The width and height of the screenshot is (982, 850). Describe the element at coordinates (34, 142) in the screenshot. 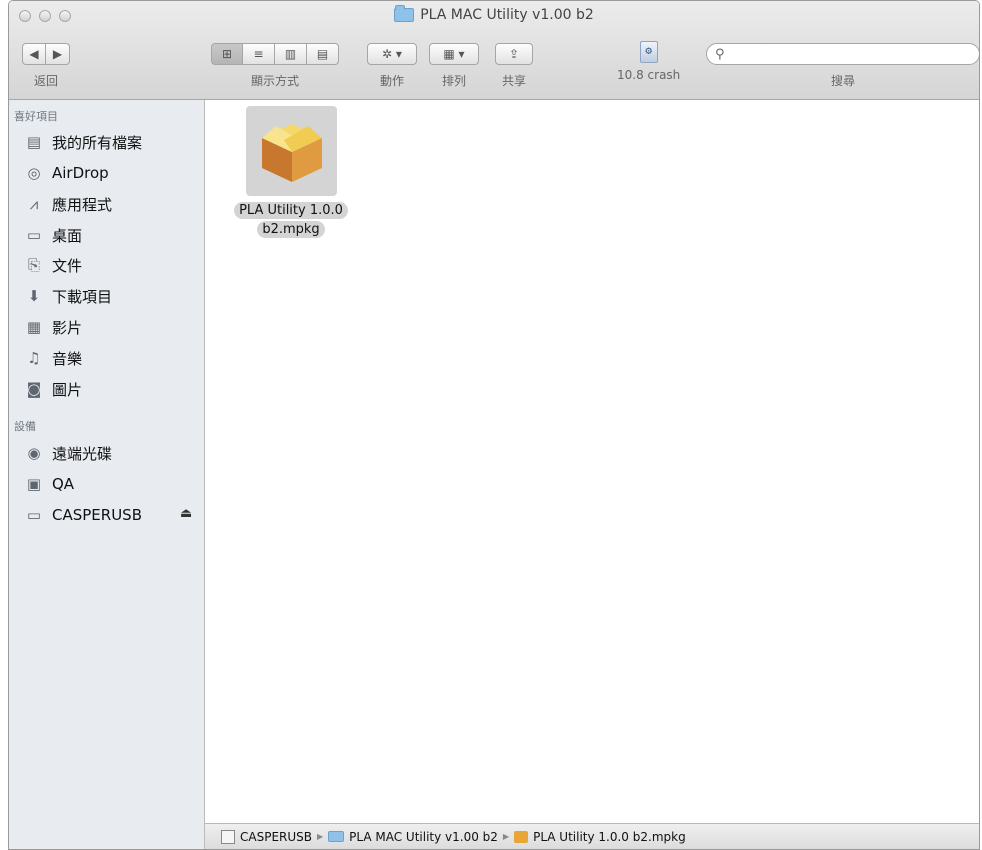

I see `all-files-icon: ▤` at that location.